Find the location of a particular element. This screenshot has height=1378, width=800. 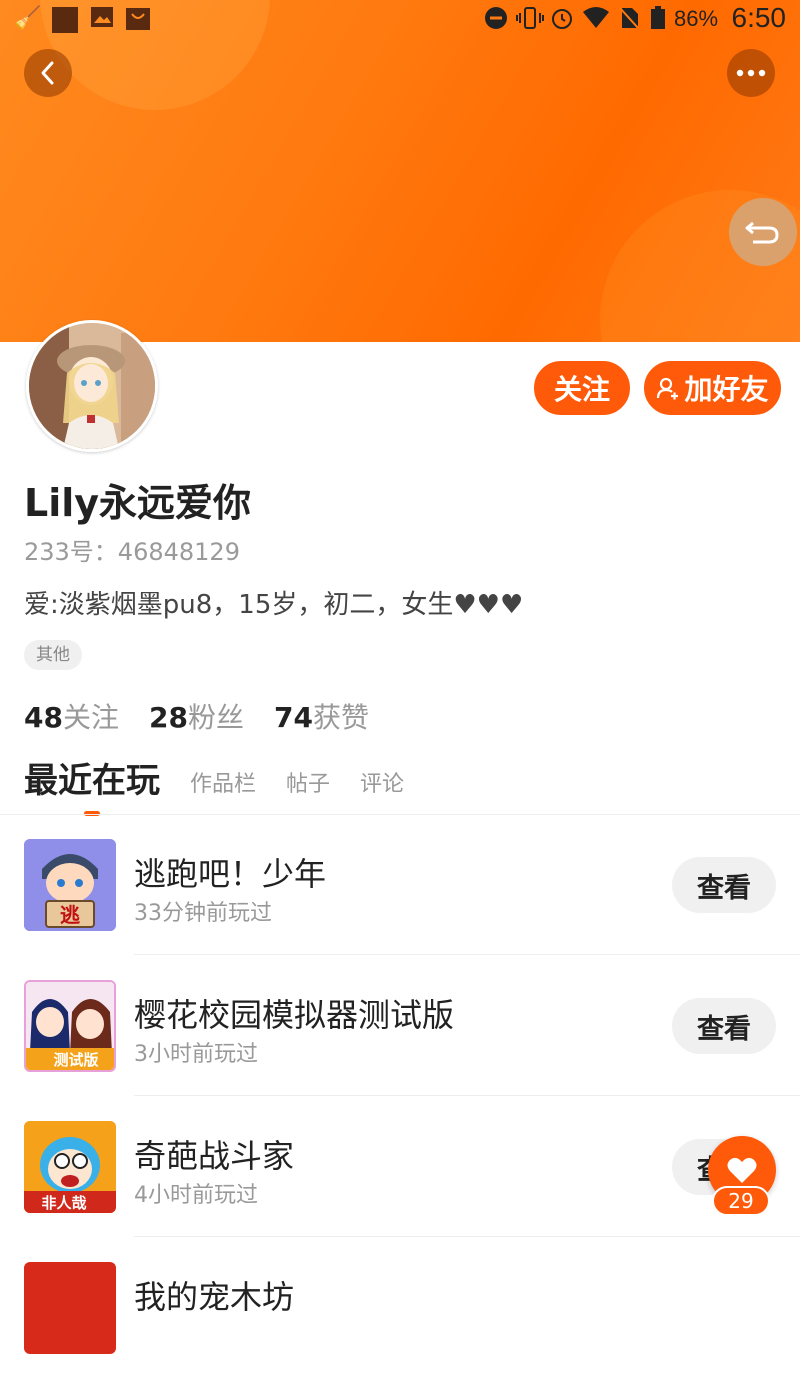

tab-comments: 评论 is located at coordinates (382, 787).